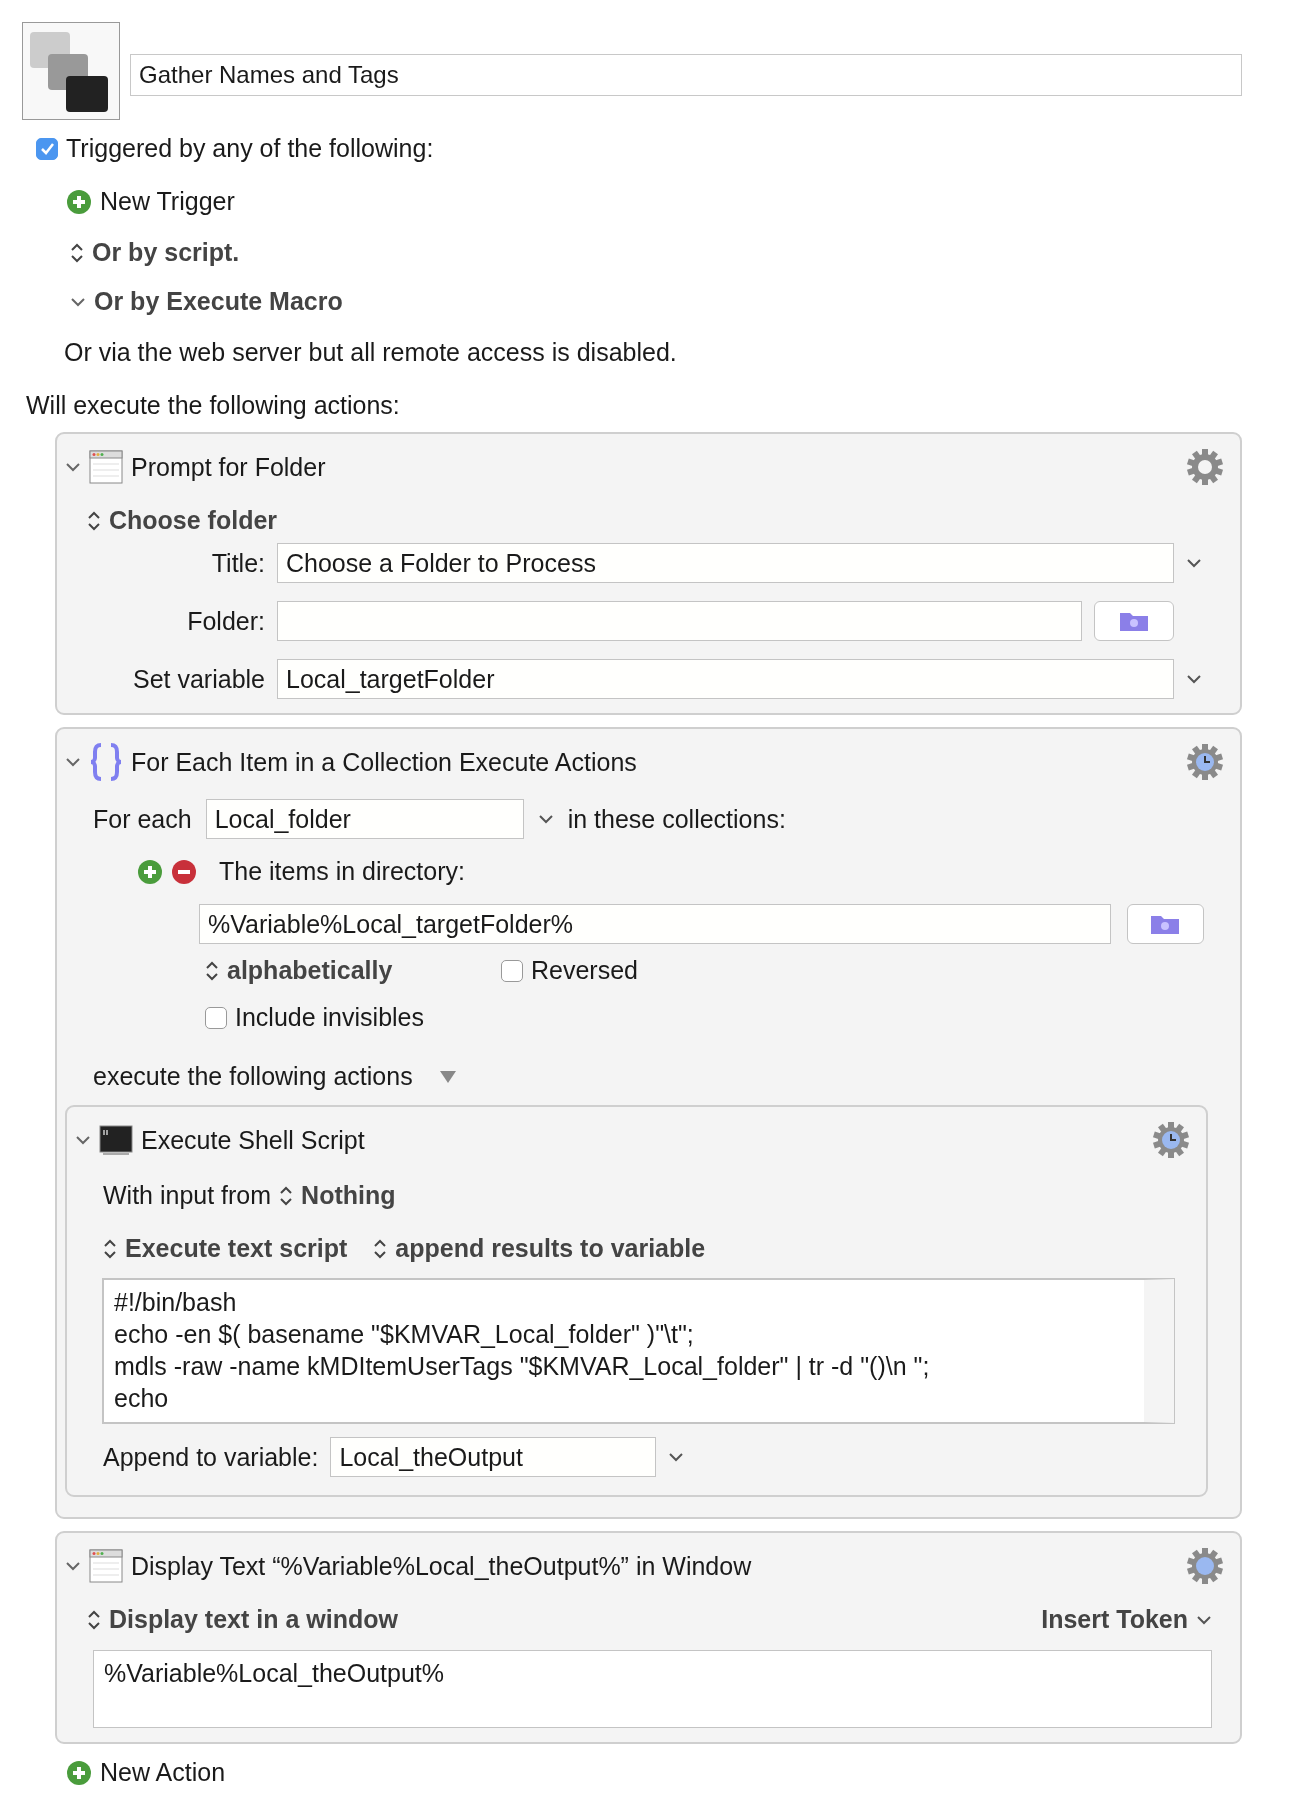  Describe the element at coordinates (106, 762) in the screenshot. I see `braces-icon` at that location.